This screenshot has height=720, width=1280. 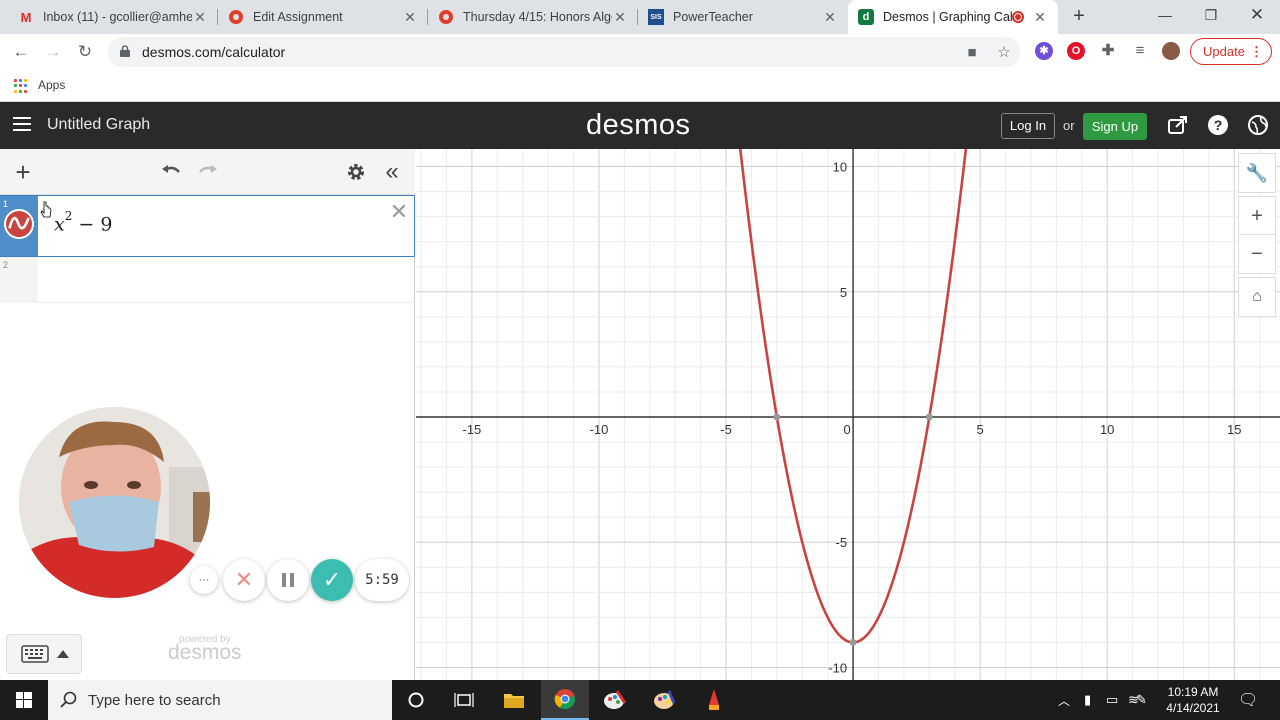 What do you see at coordinates (665, 700) in the screenshot?
I see `paint-3d-icon` at bounding box center [665, 700].